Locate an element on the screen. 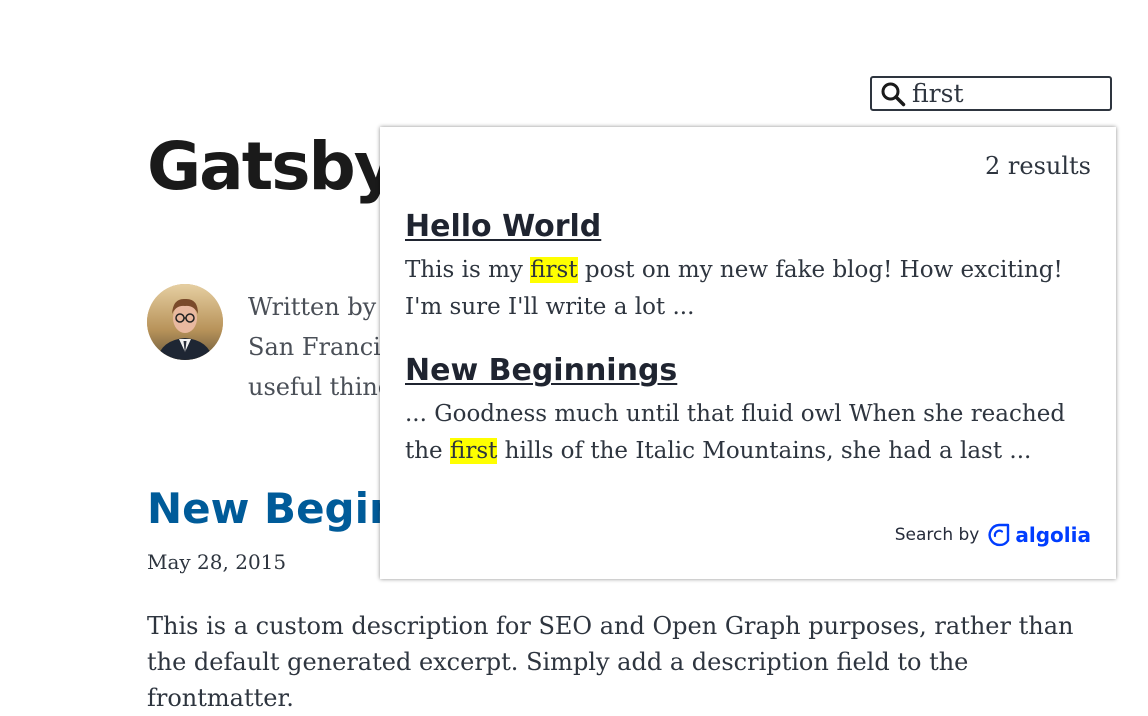  search-box is located at coordinates (991, 93).